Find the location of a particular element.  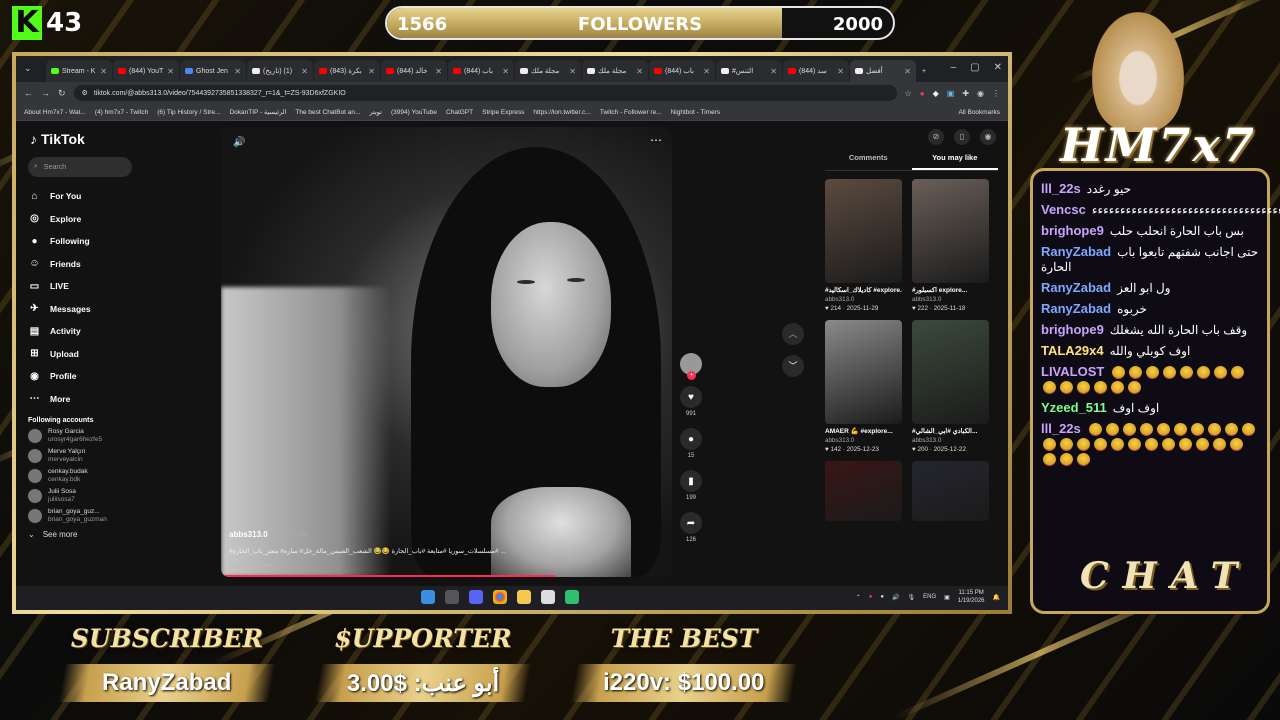

browser-tab: Ghost Jen ✕ is located at coordinates (213, 71).